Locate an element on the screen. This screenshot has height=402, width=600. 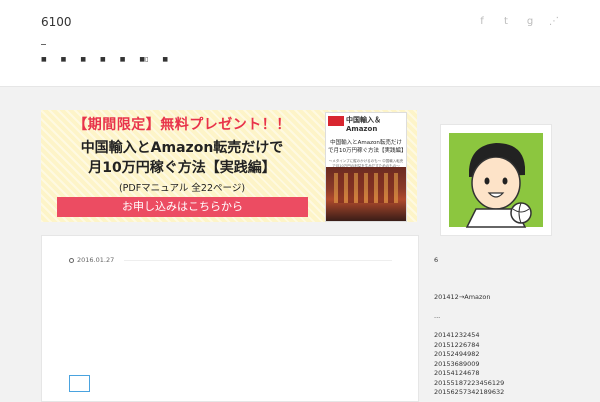
banner-signup-button: お申し込みはこちらから is located at coordinates (182, 207).